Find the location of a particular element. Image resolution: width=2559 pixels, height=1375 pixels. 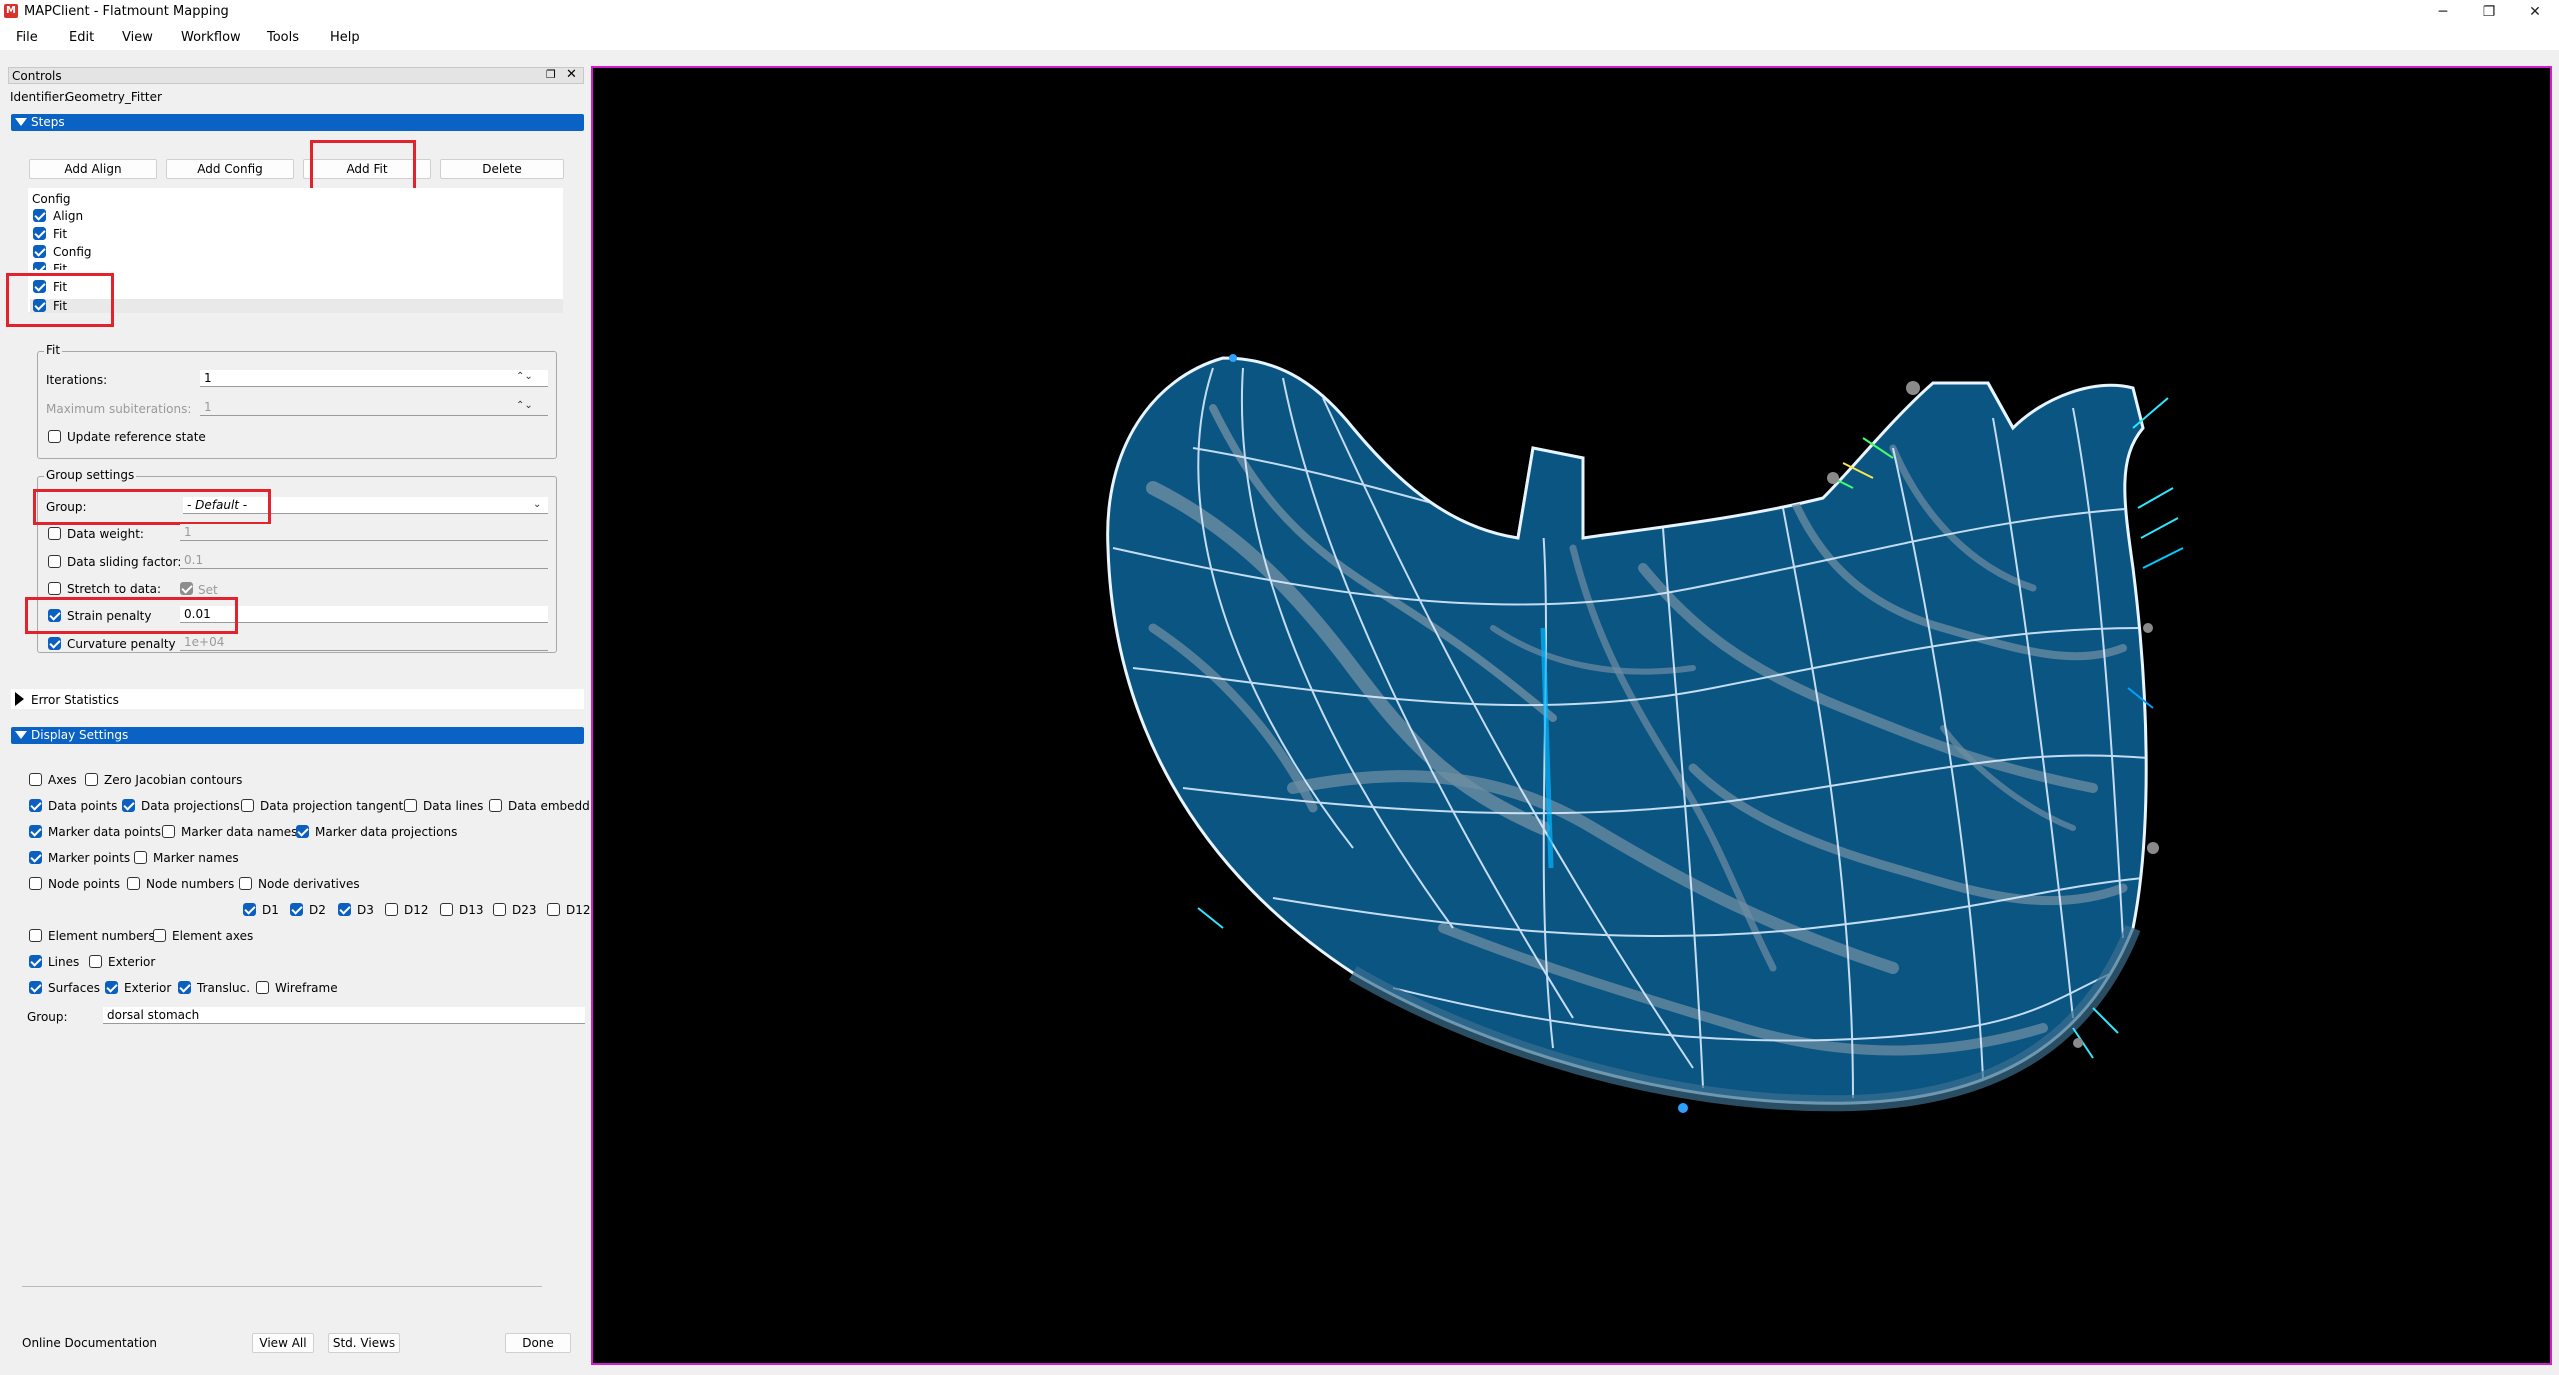

data-projections-checkbox is located at coordinates (128, 805).